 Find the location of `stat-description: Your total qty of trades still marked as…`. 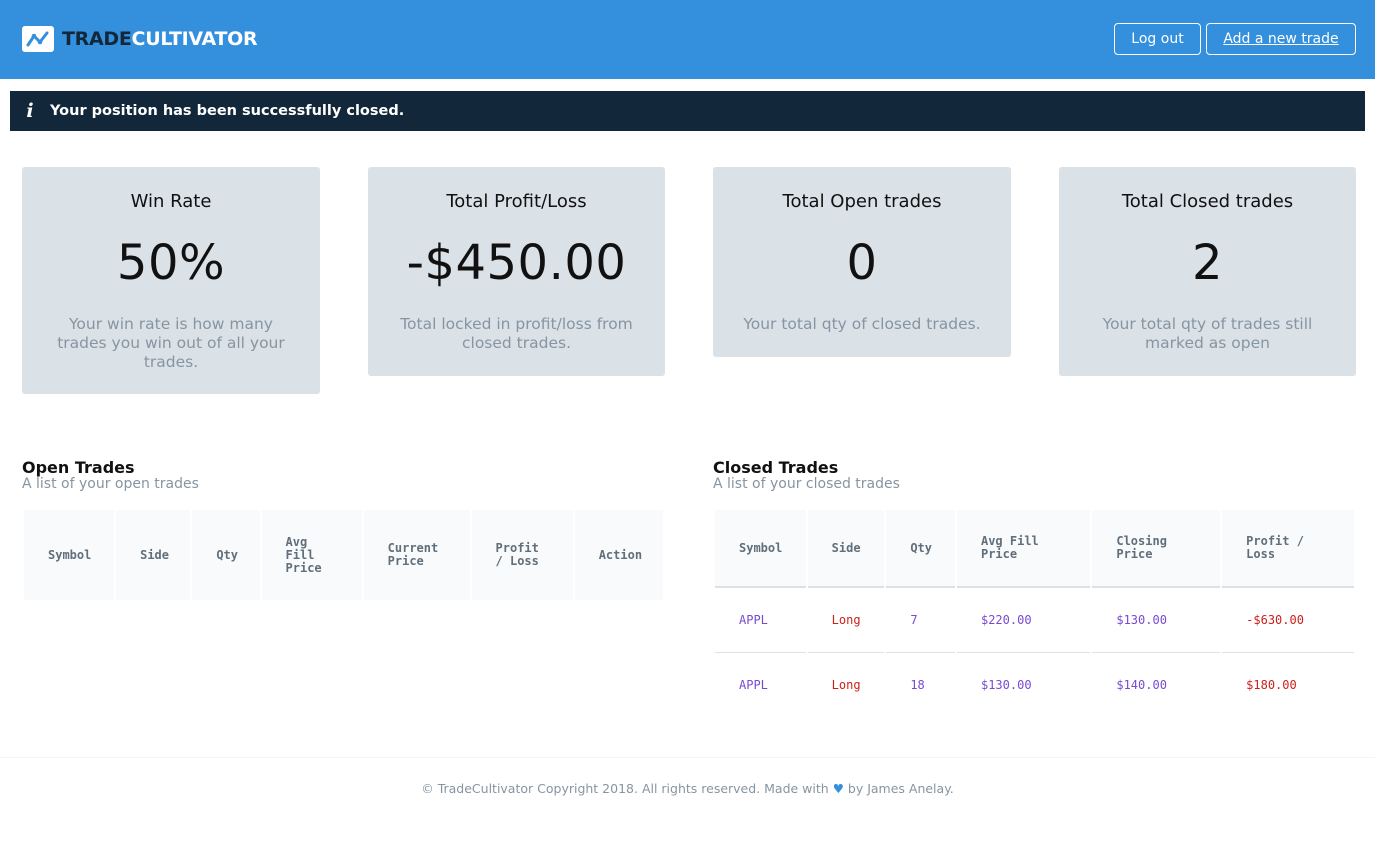

stat-description: Your total qty of trades still marked as… is located at coordinates (1207, 333).